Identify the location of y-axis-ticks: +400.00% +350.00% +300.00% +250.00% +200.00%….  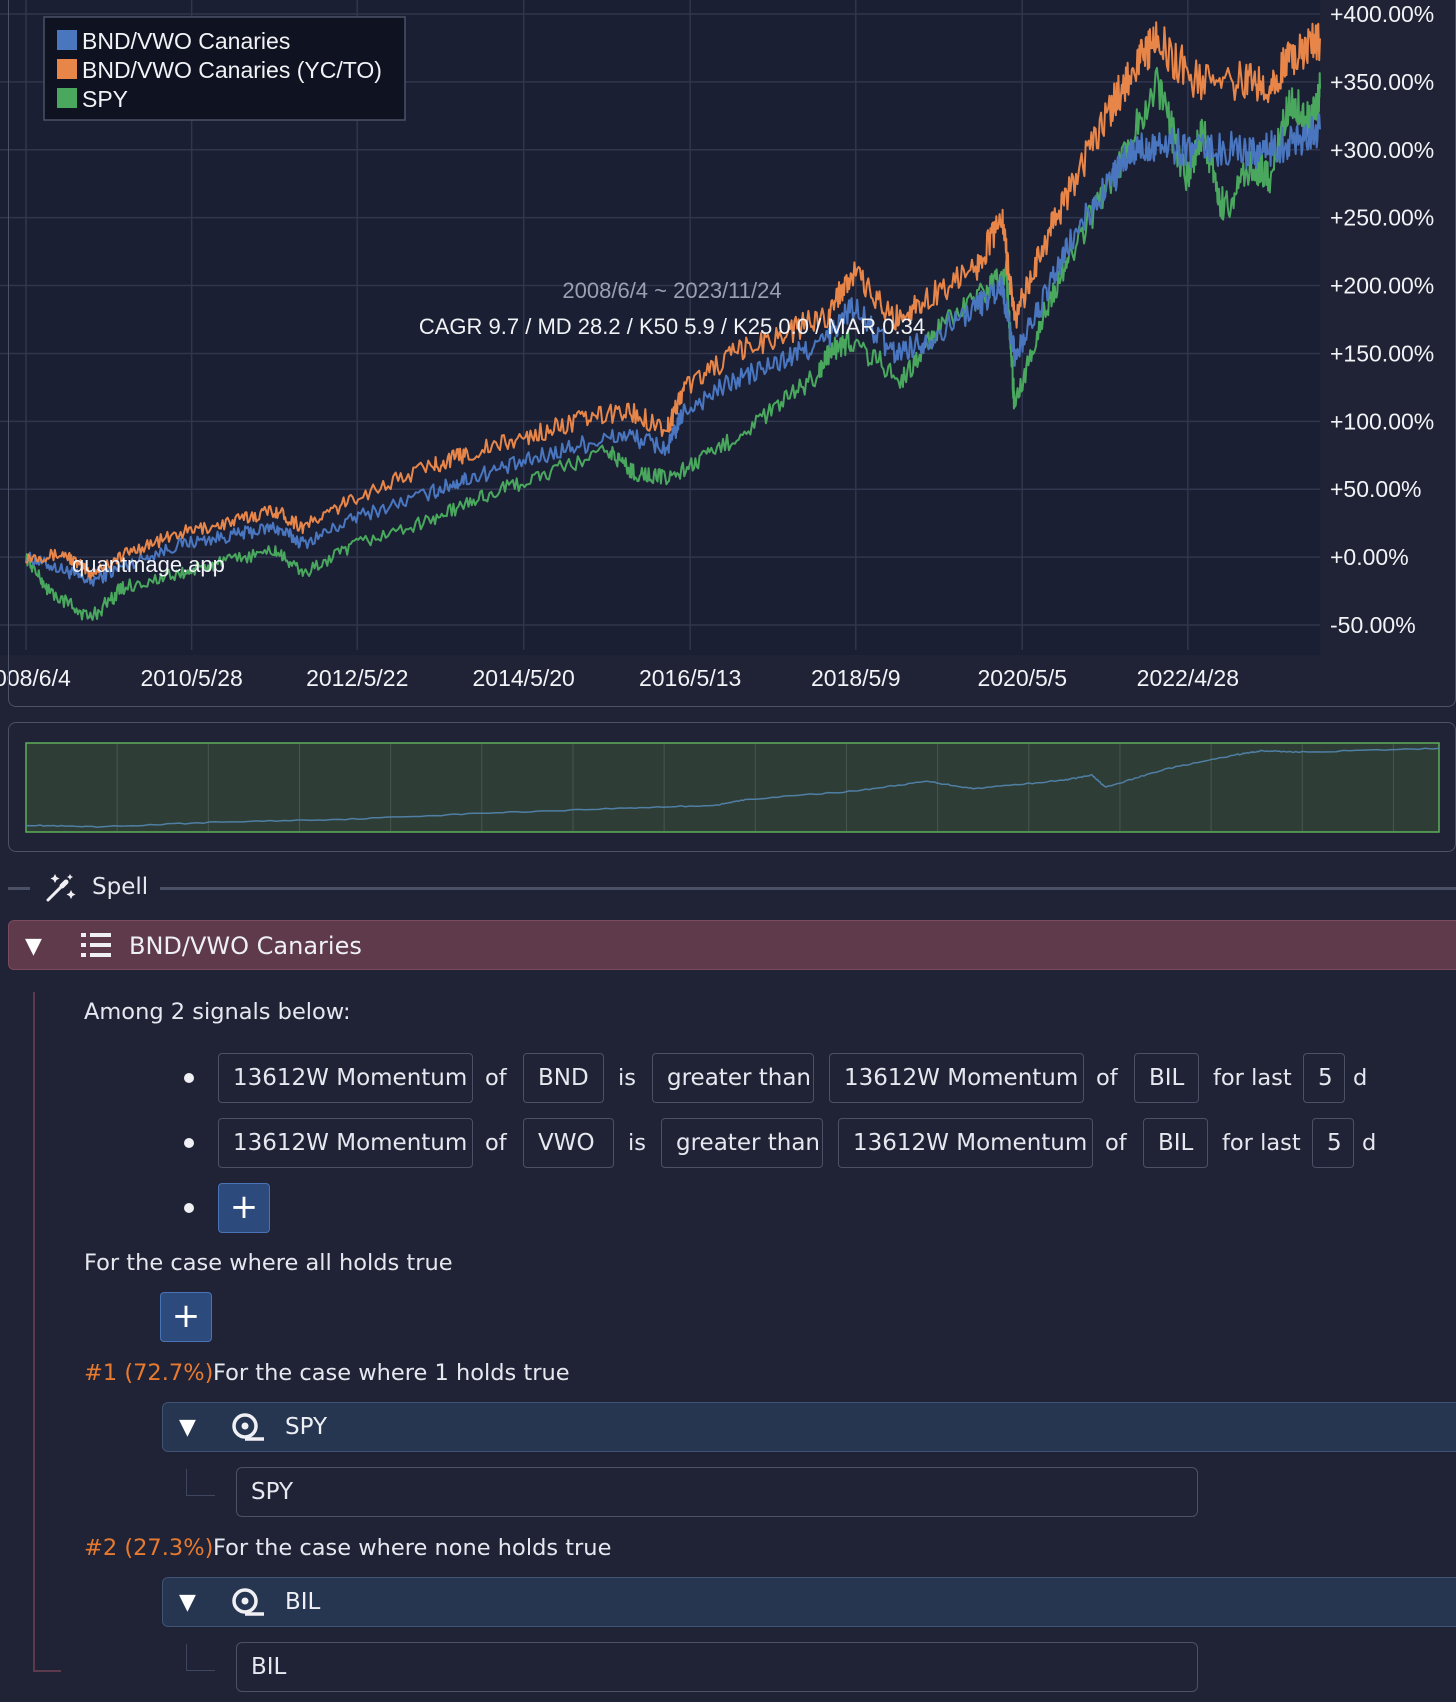
(1382, 319).